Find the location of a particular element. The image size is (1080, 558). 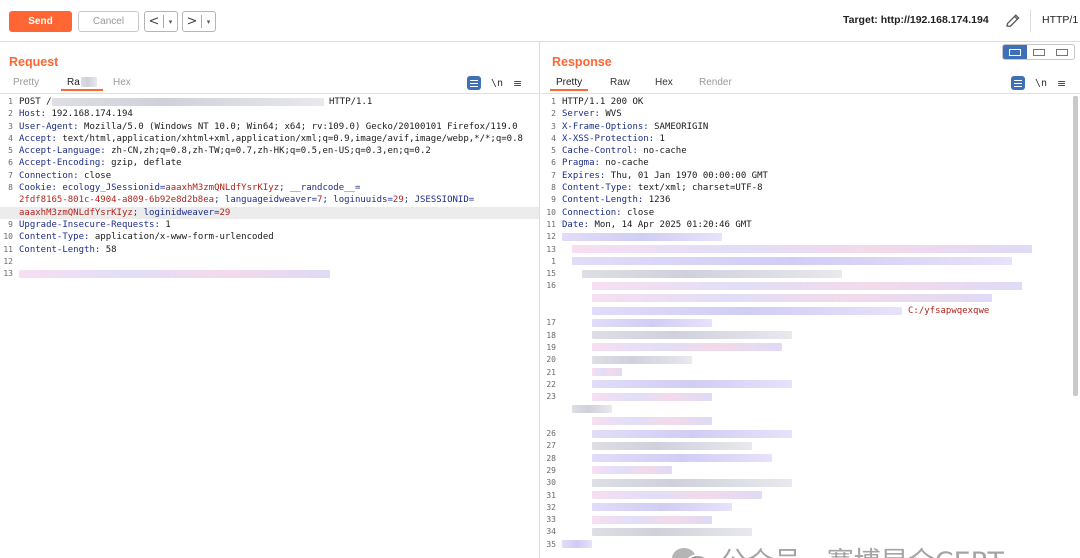

code-line: 31 is located at coordinates (810, 496).